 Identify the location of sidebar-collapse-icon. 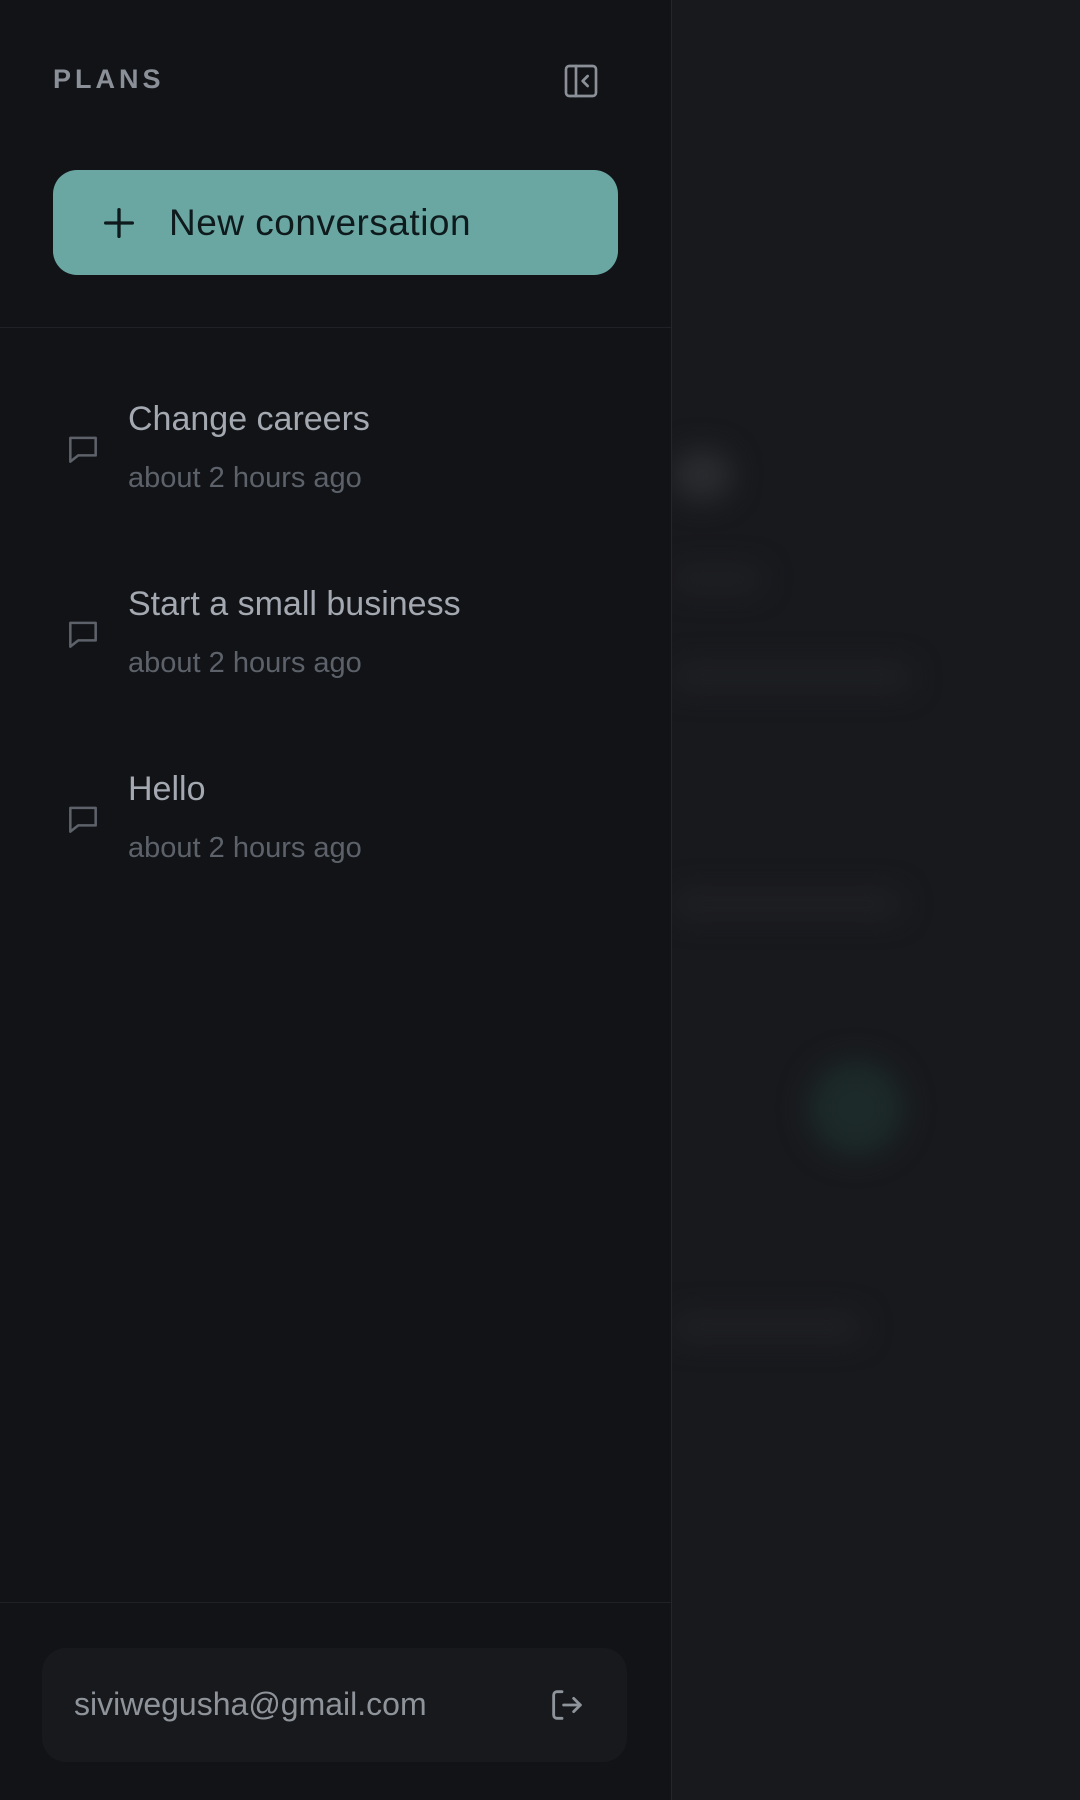
(581, 81).